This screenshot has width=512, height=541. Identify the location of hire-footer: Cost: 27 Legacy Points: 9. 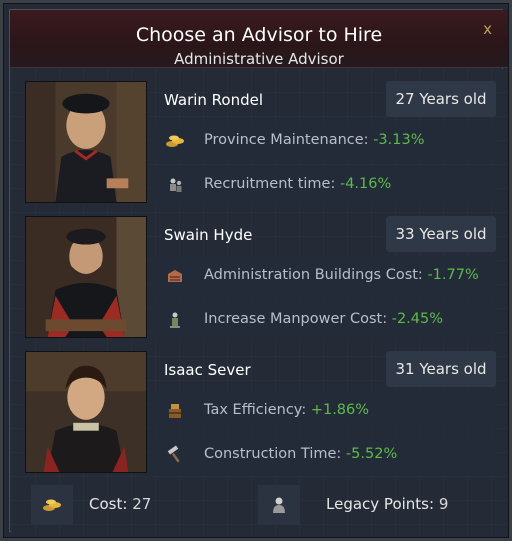
(259, 505).